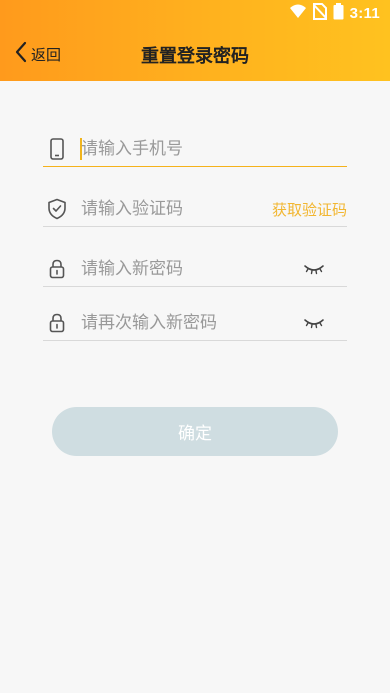  What do you see at coordinates (57, 149) in the screenshot?
I see `phone-icon` at bounding box center [57, 149].